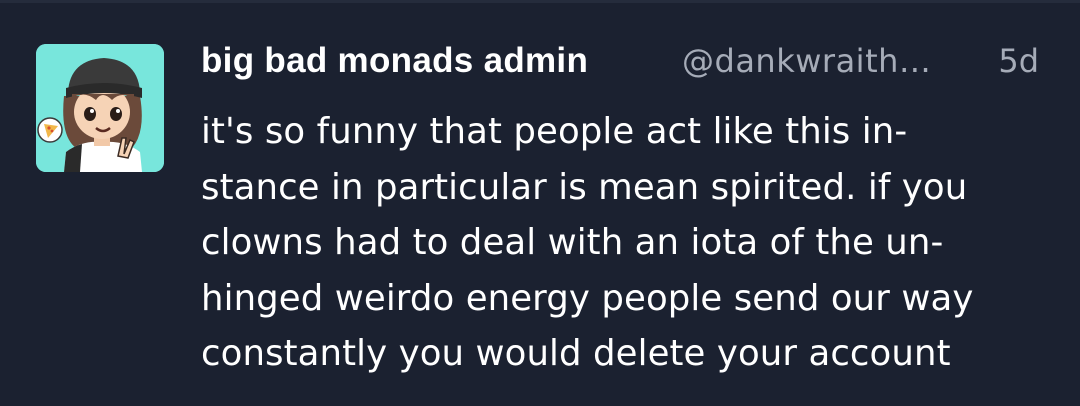 This screenshot has width=1080, height=406. I want to click on post-header: big bad monads admin @dankwraith… 5d, so click(626, 61).